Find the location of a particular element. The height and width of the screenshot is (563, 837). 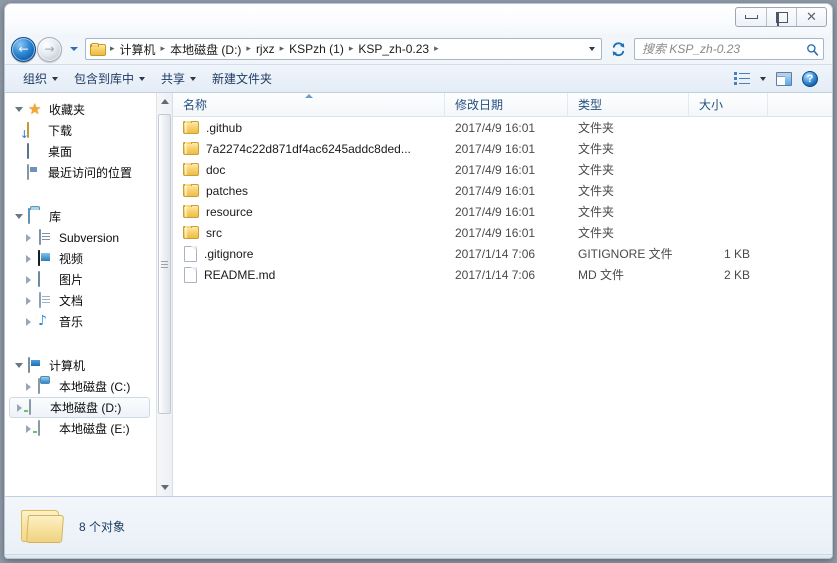

refresh-button is located at coordinates (618, 49).